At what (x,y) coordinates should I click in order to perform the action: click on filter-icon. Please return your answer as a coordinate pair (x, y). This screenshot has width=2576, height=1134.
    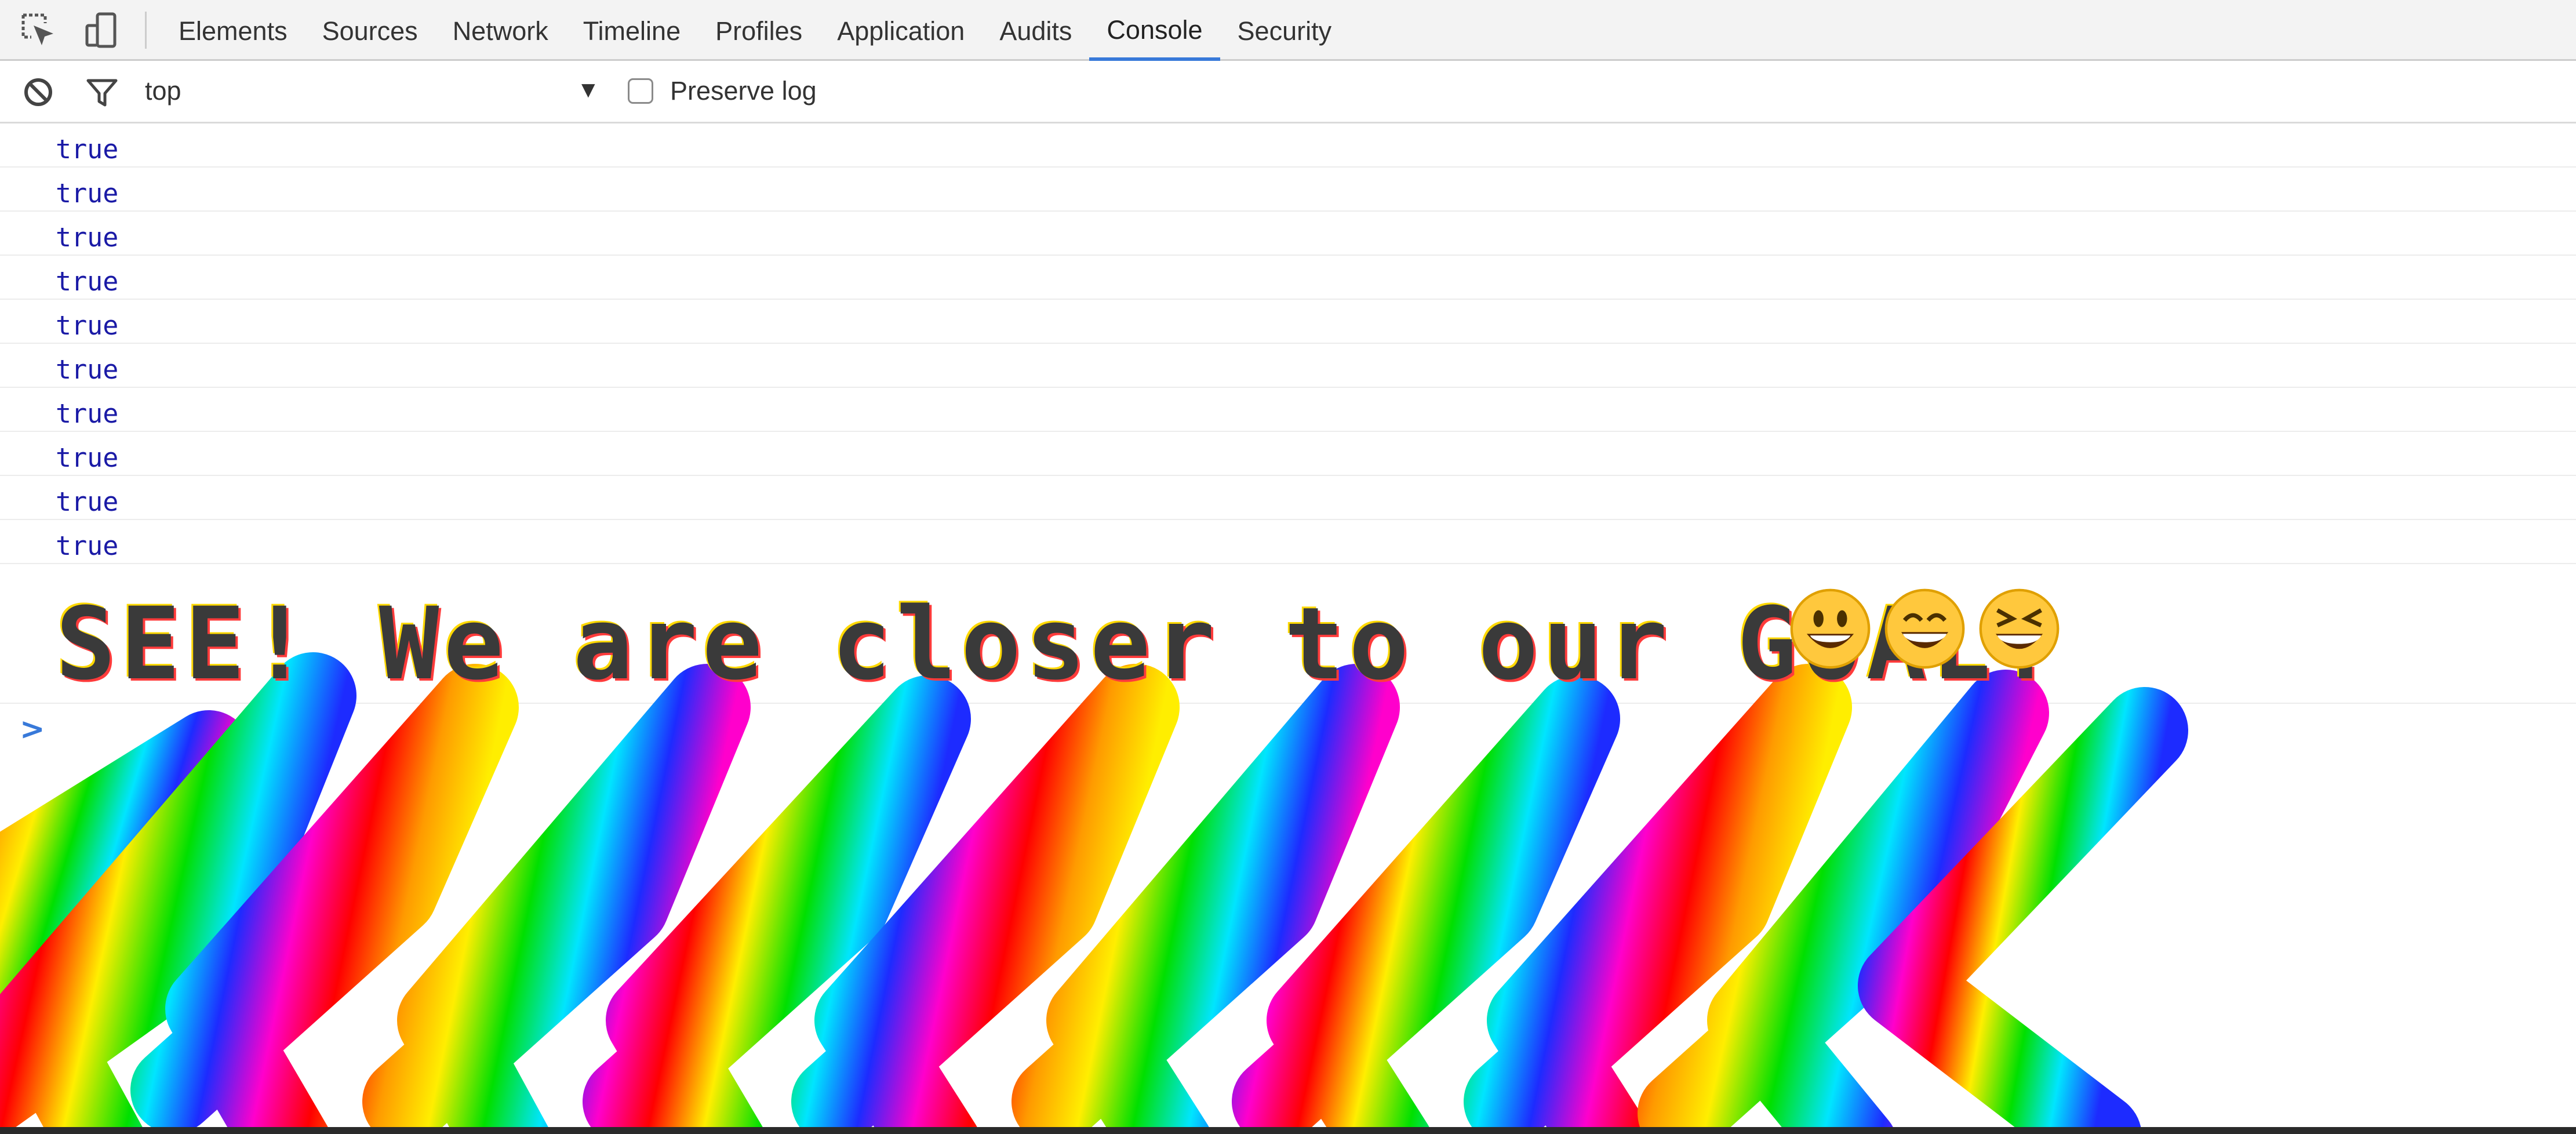
    Looking at the image, I should click on (102, 92).